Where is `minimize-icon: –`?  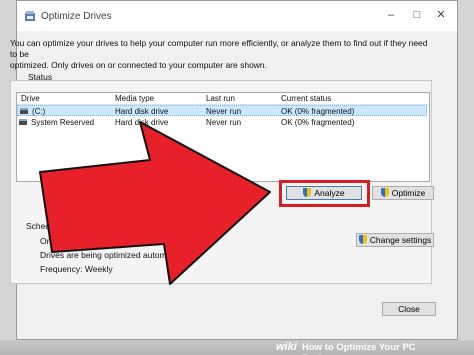 minimize-icon: – is located at coordinates (391, 15).